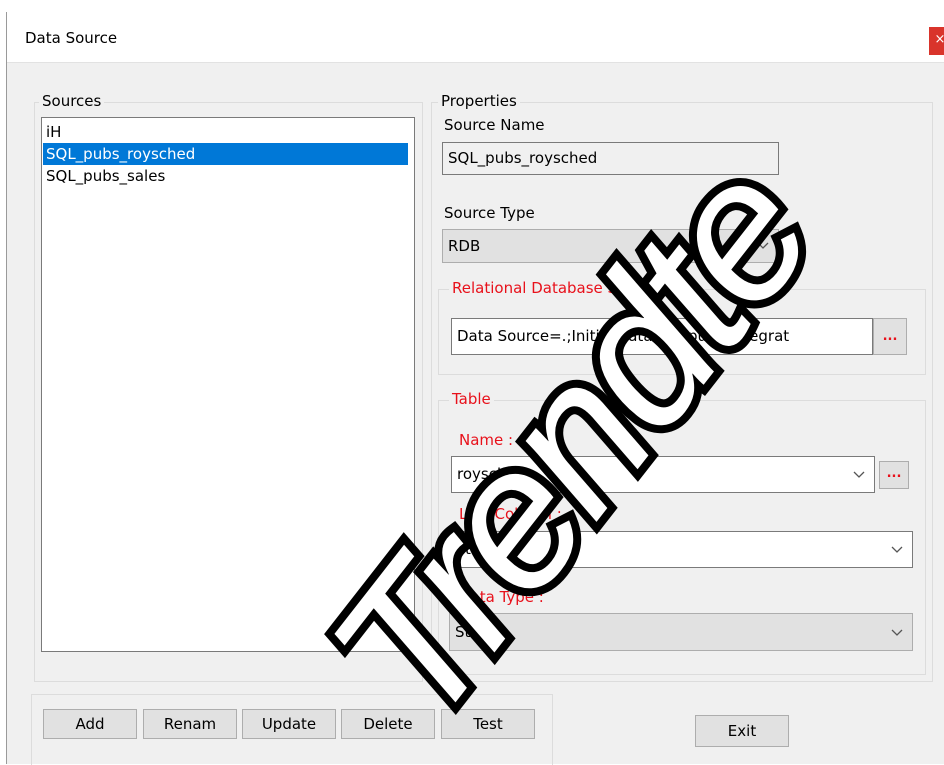 The height and width of the screenshot is (765, 944). I want to click on source-name-field: SQL_pubs_roysched, so click(610, 158).